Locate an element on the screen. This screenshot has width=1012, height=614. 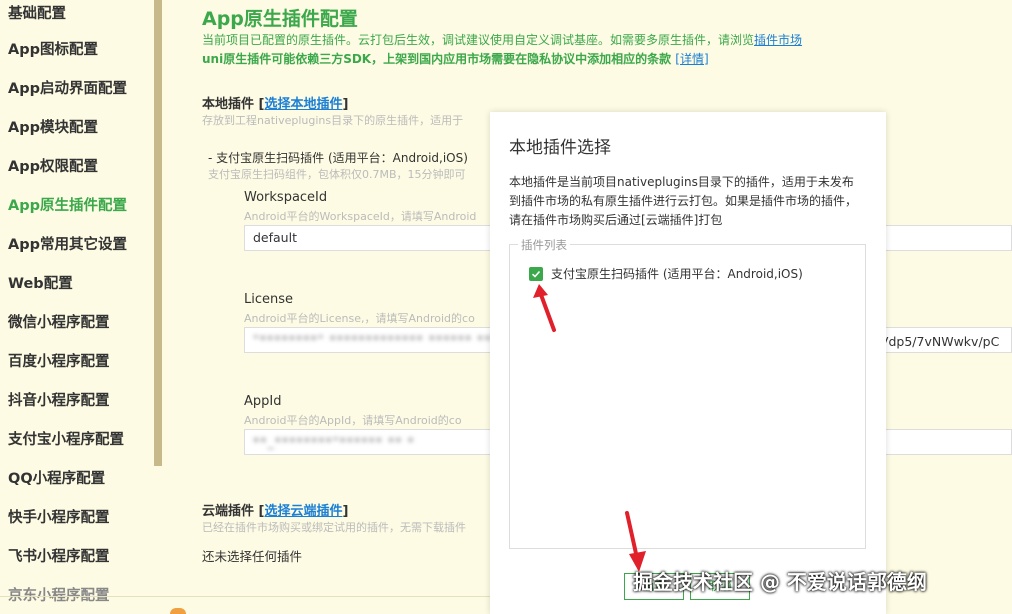
local-plugins-title-prefix: 本地插件 [ is located at coordinates (233, 104).